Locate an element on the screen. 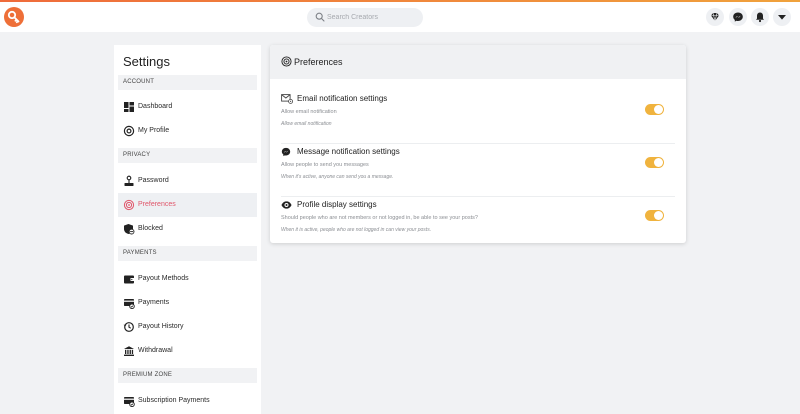  diamond-icon is located at coordinates (715, 17).